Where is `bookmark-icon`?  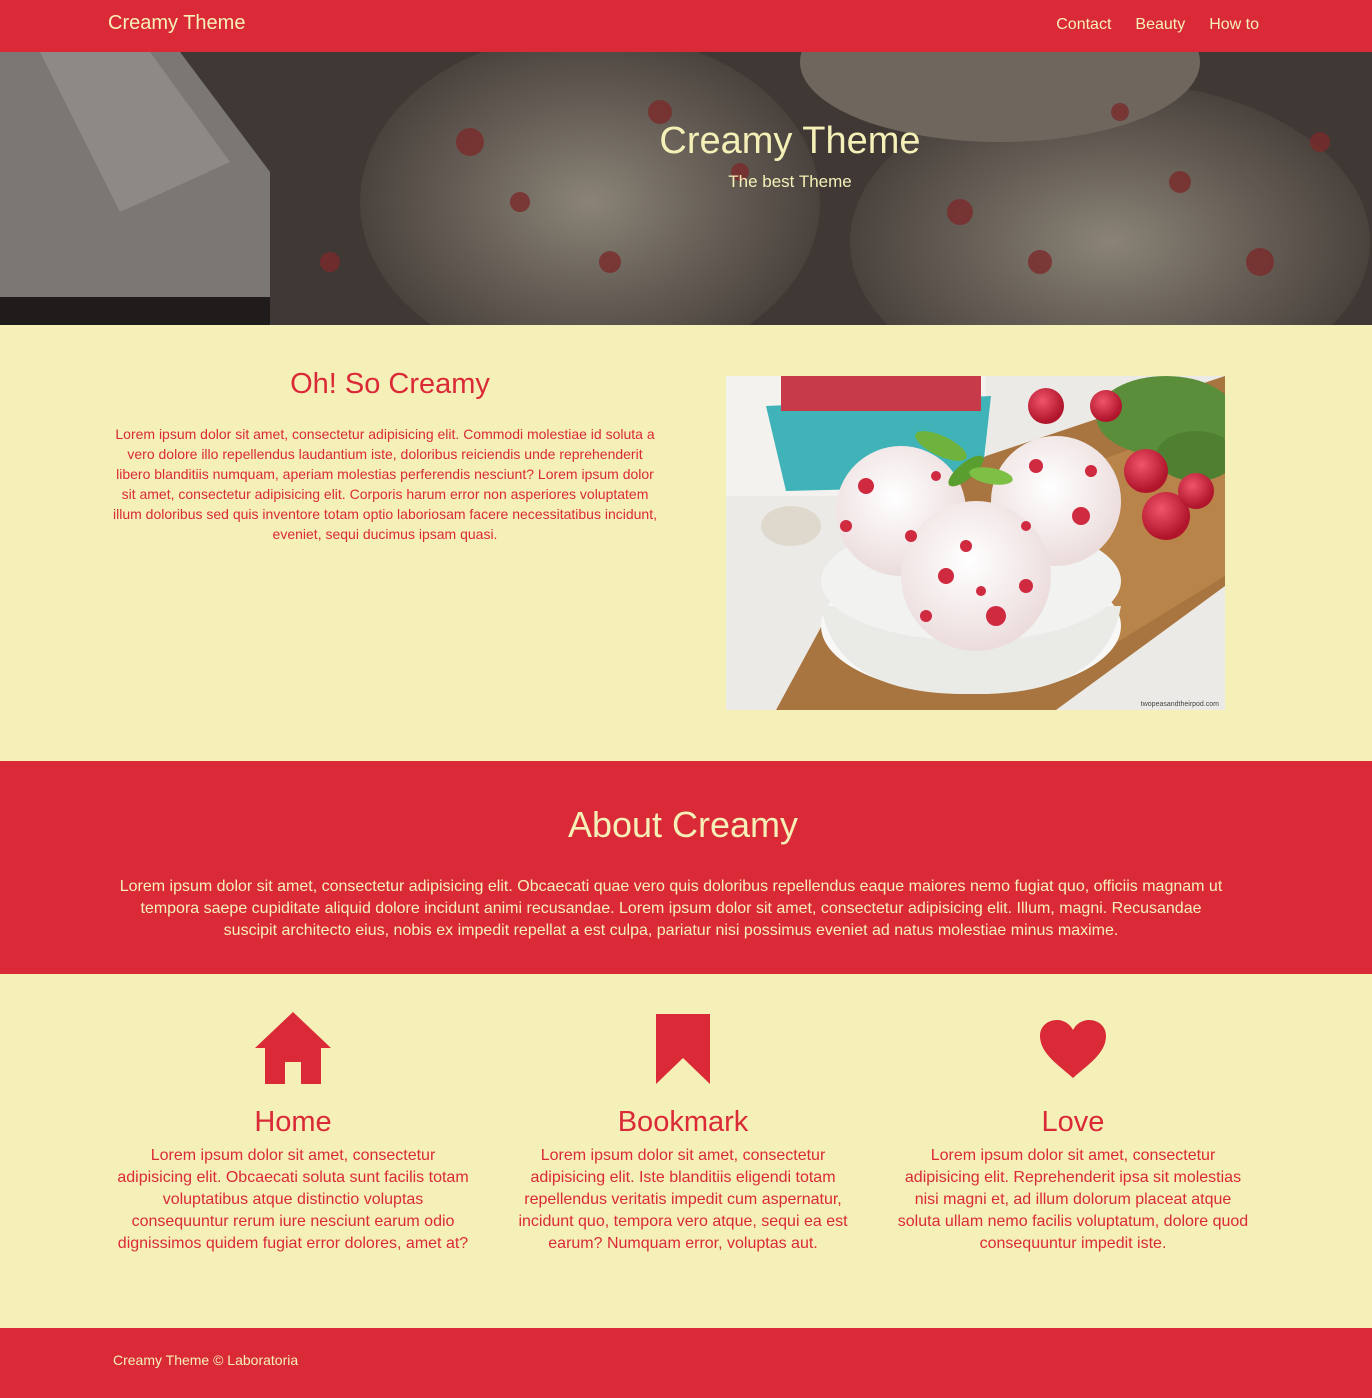 bookmark-icon is located at coordinates (683, 1051).